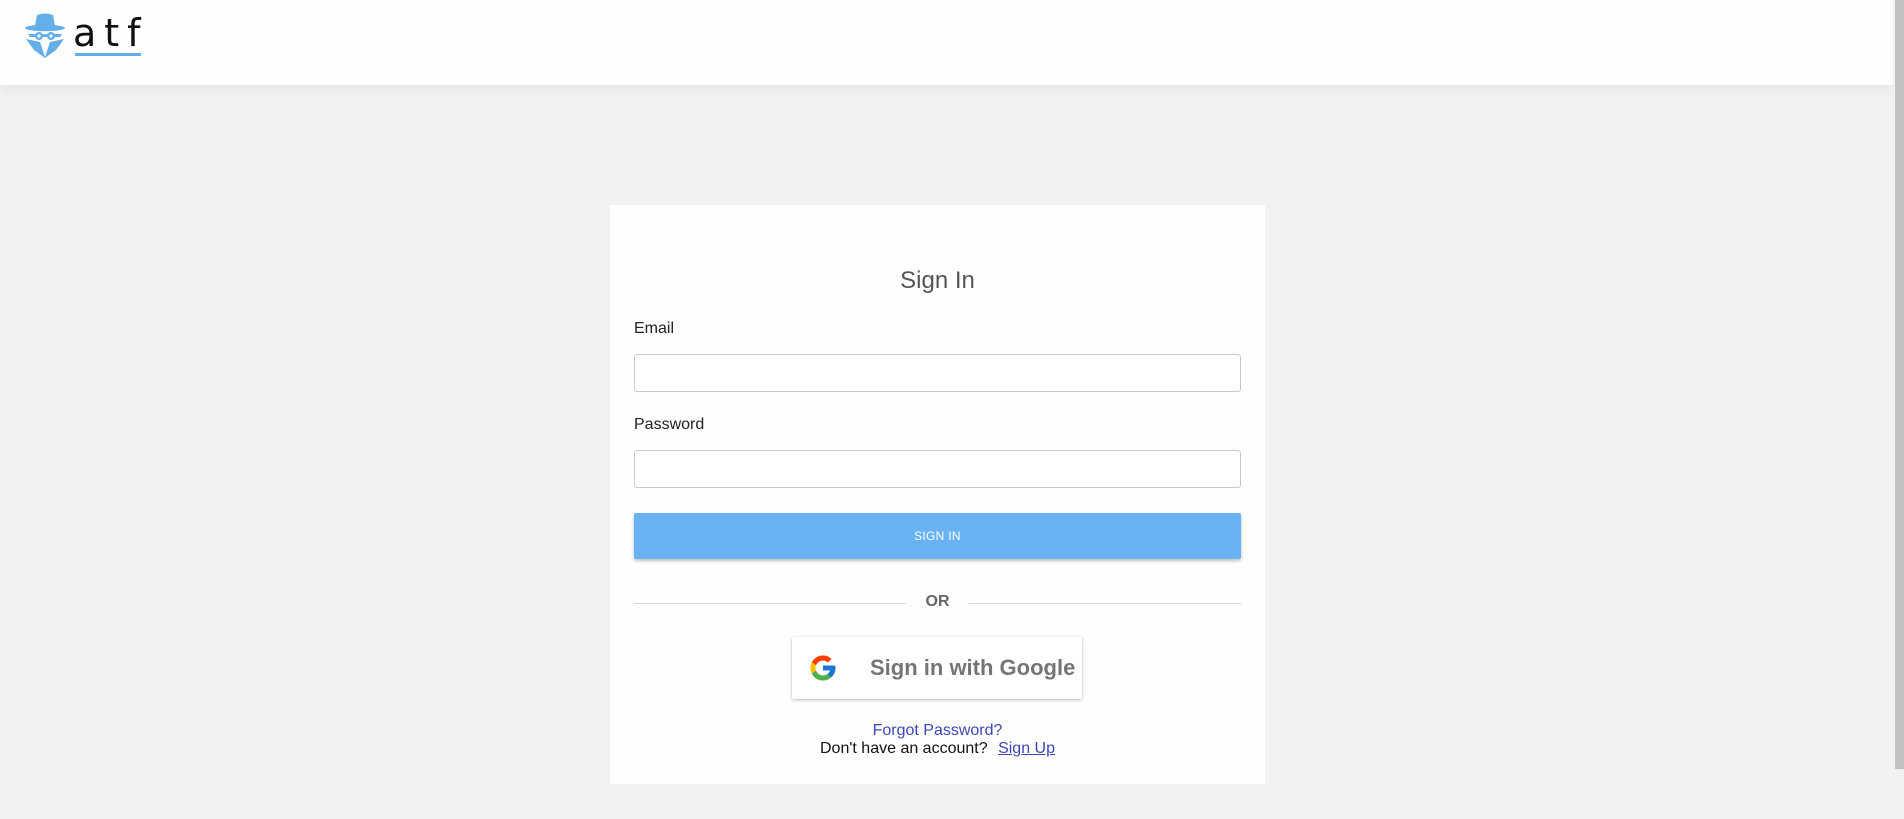  I want to click on top-bar: atf, so click(946, 42).